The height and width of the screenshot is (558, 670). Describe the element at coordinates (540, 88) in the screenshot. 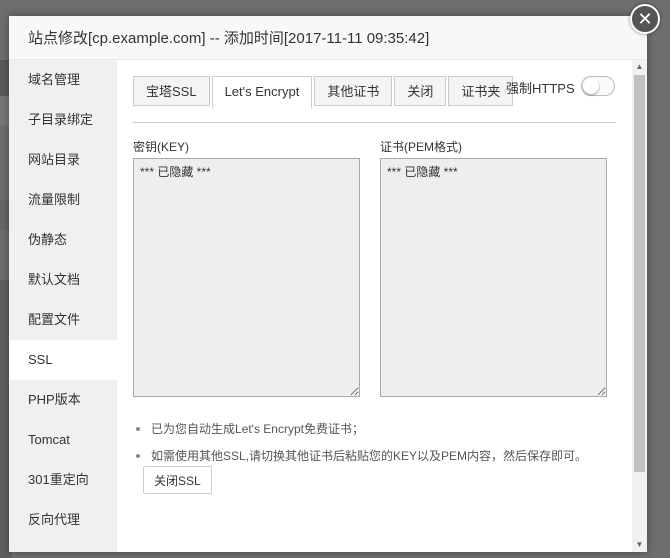

I see `force-https-label: 强制HTTPS` at that location.